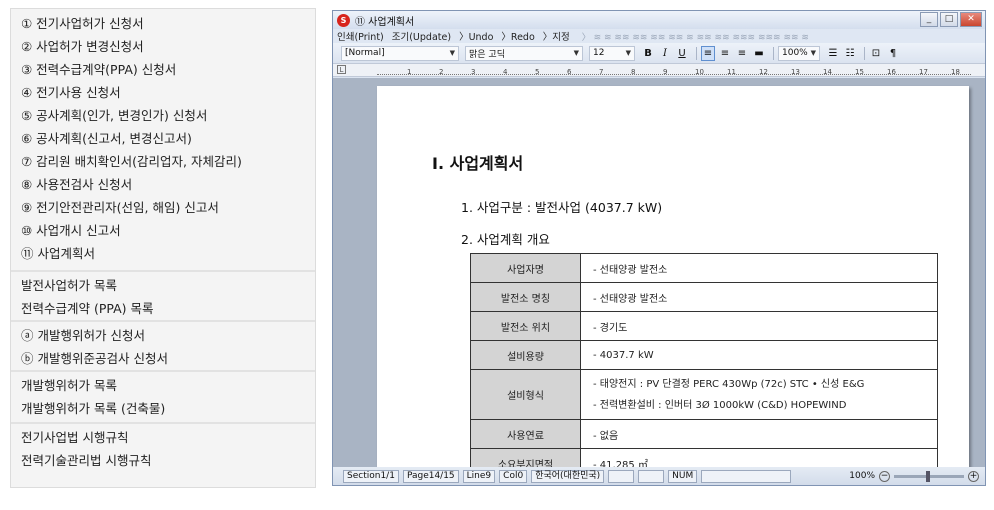  Describe the element at coordinates (163, 385) in the screenshot. I see `list-item-development-permit: 개발행위허가 목록` at that location.